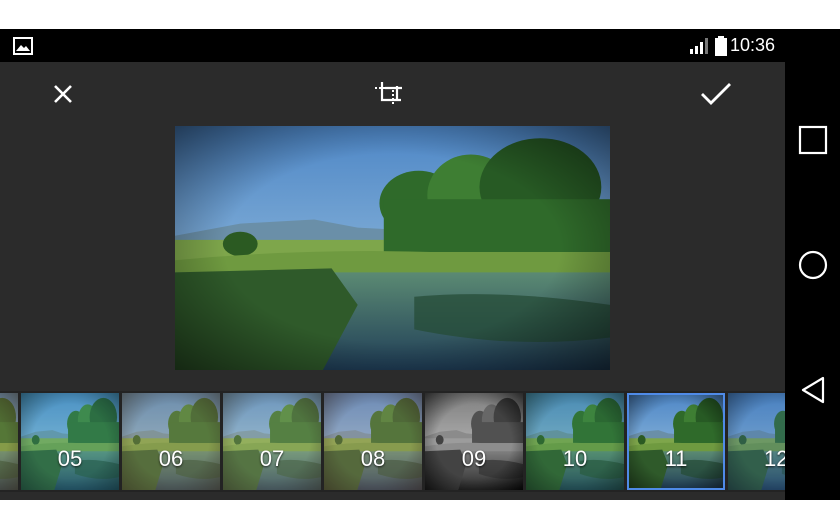 The height and width of the screenshot is (530, 840). Describe the element at coordinates (272, 458) in the screenshot. I see `filter-label: 07` at that location.